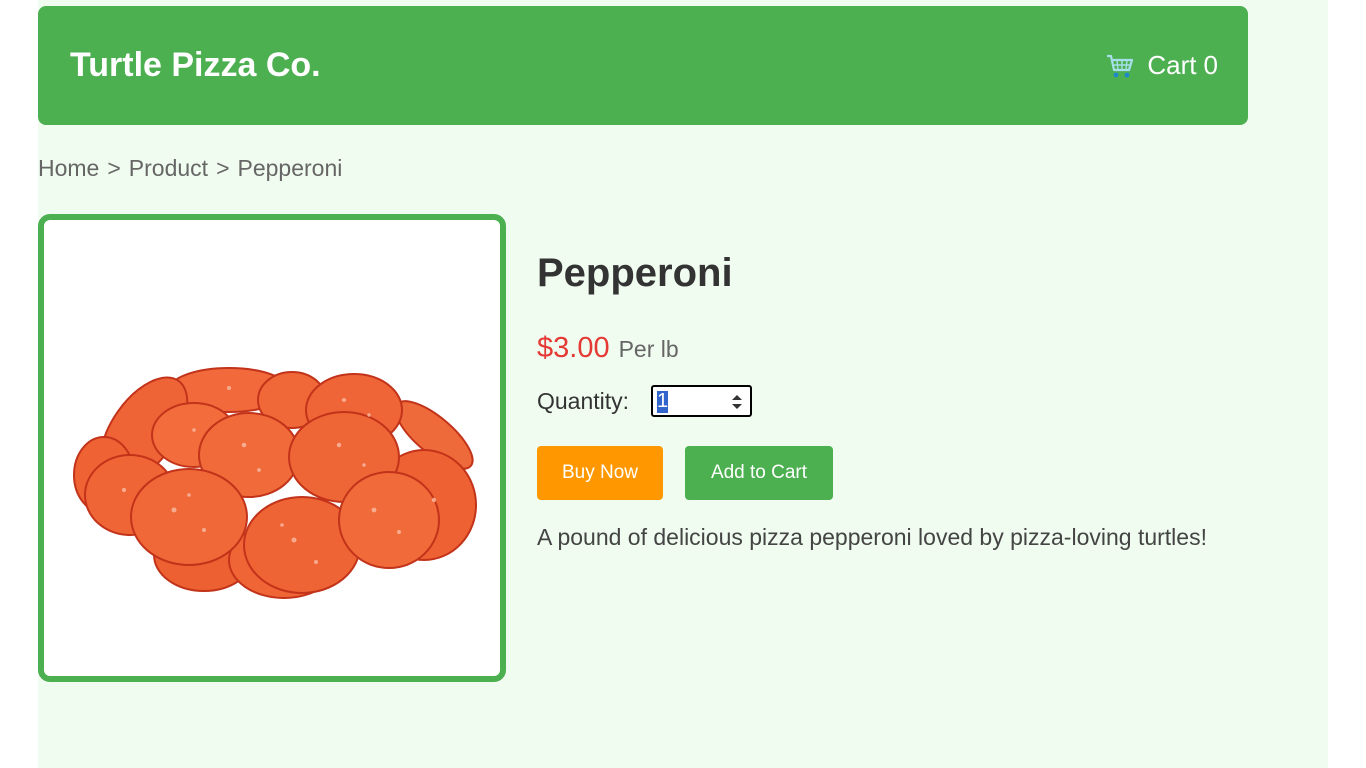 The image size is (1366, 768). I want to click on quantity-stepper, so click(702, 401).